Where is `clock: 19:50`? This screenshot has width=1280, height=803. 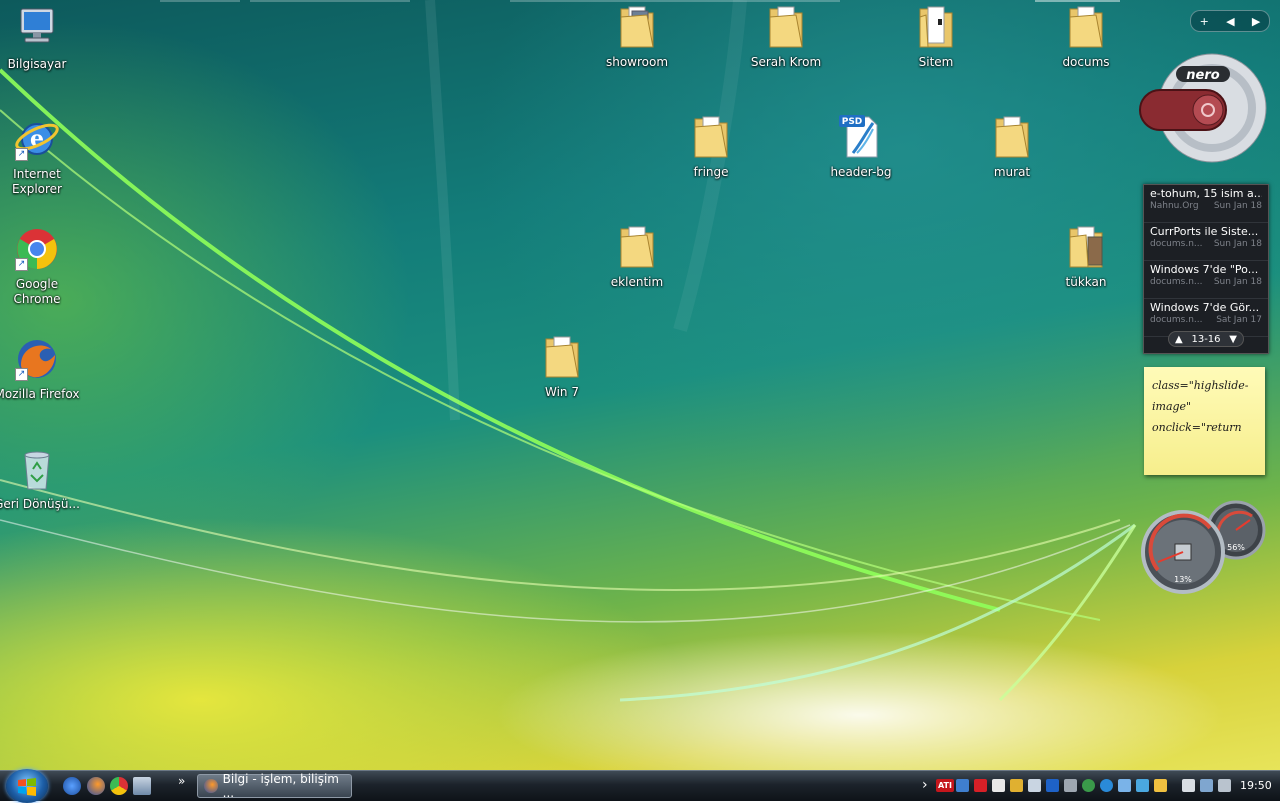
clock: 19:50 is located at coordinates (1256, 785).